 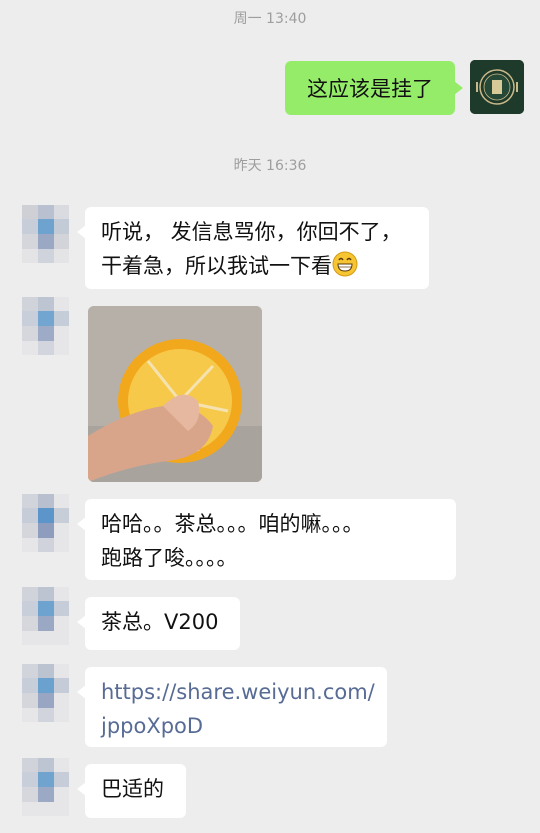 What do you see at coordinates (270, 19) in the screenshot?
I see `timestamp: 周一 13:40` at bounding box center [270, 19].